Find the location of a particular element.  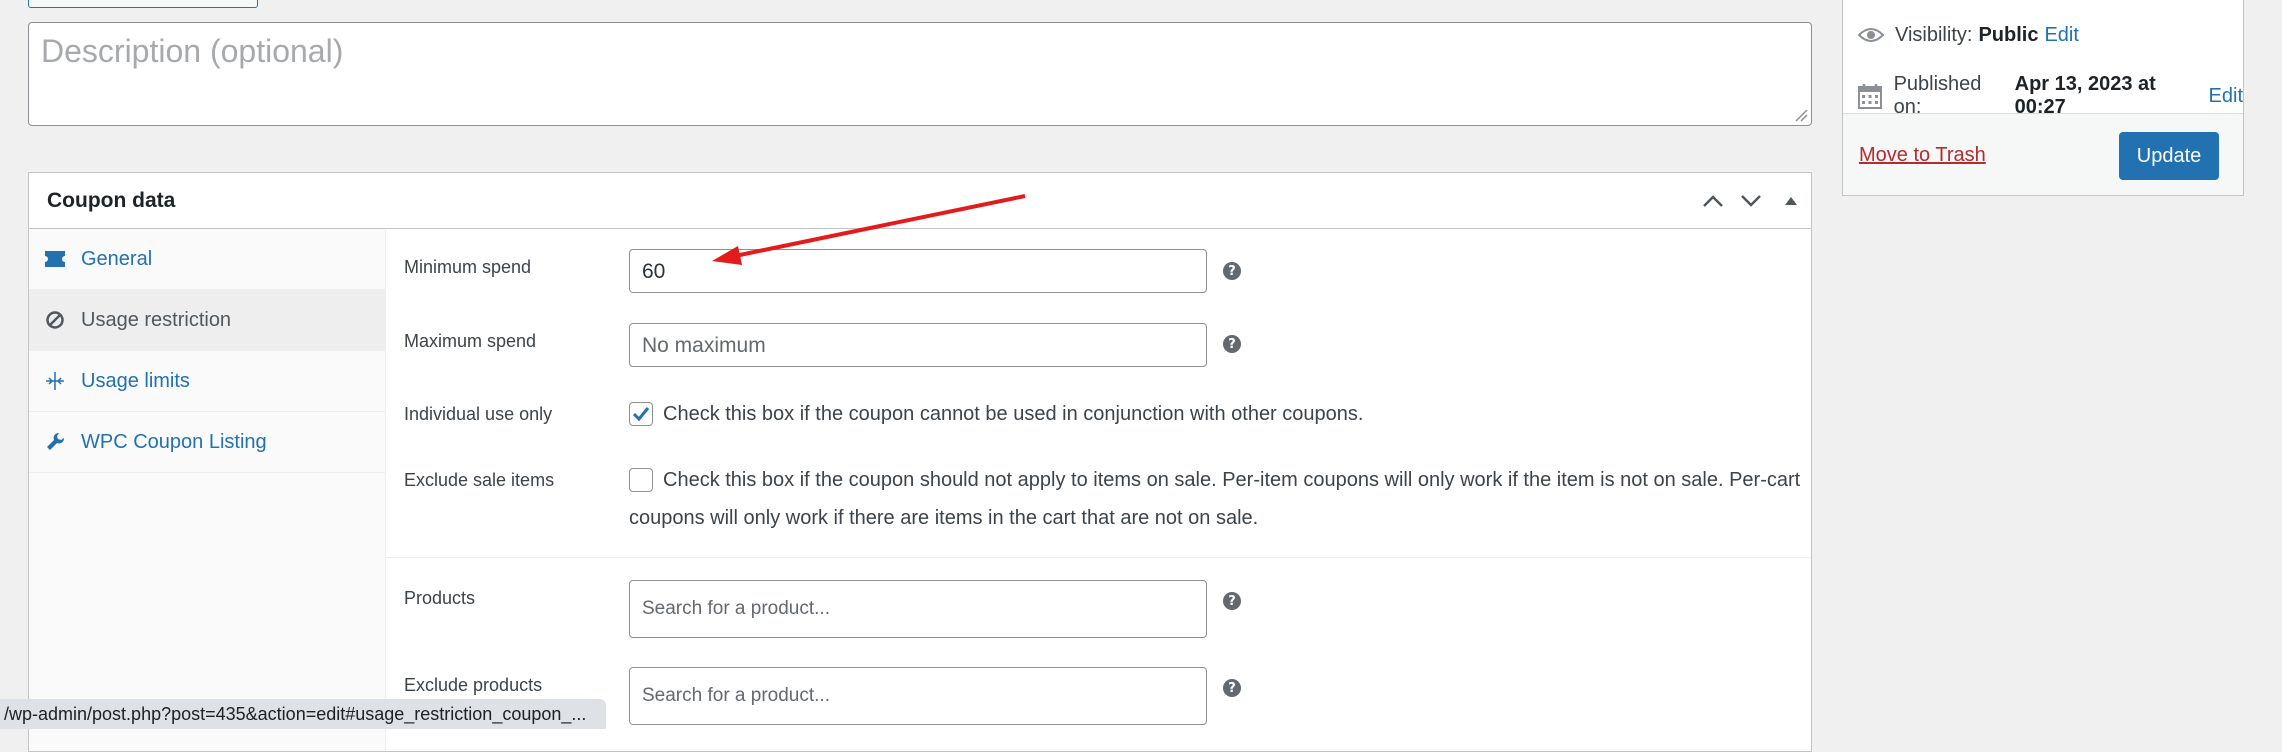

exclude-sale-label: Exclude sale items is located at coordinates (479, 480).